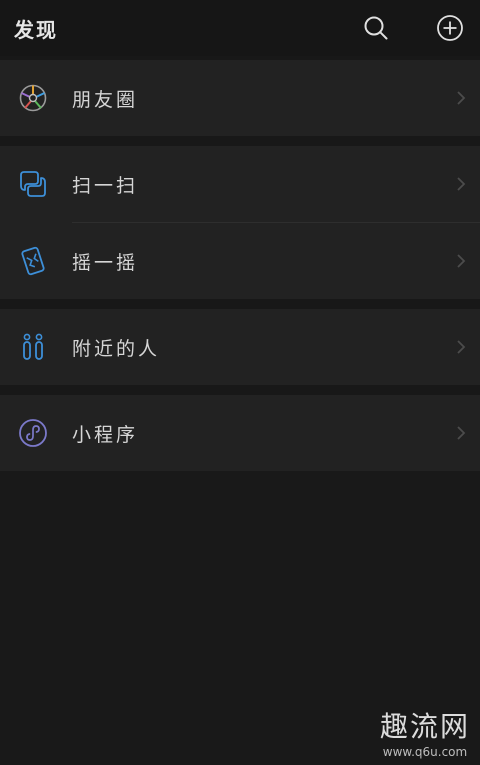 The height and width of the screenshot is (765, 480). Describe the element at coordinates (424, 726) in the screenshot. I see `watermark-text: 趣流网` at that location.